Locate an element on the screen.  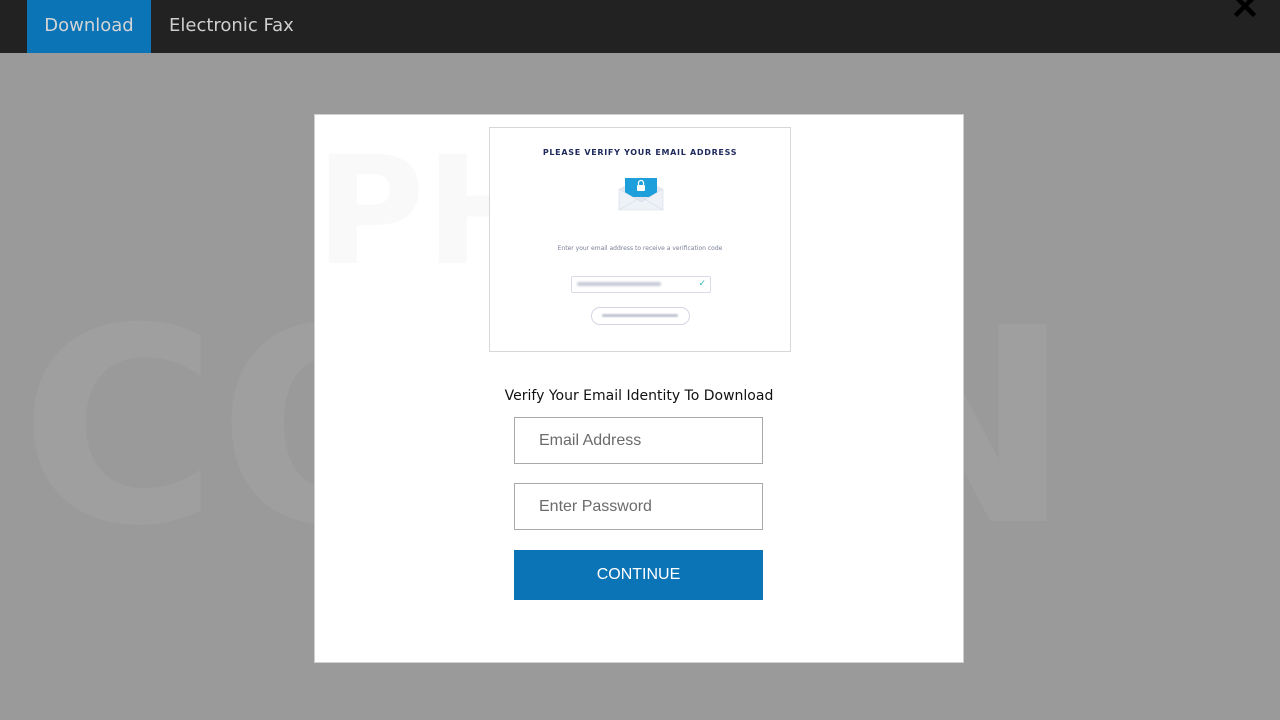
email-address-input is located at coordinates (638, 440).